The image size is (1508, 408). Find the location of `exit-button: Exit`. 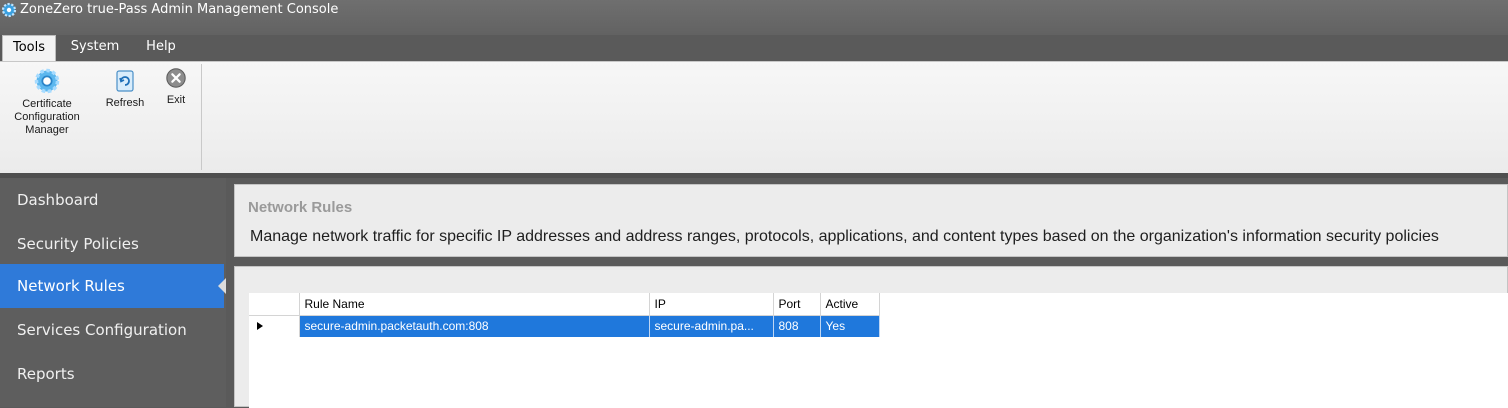

exit-button: Exit is located at coordinates (176, 85).